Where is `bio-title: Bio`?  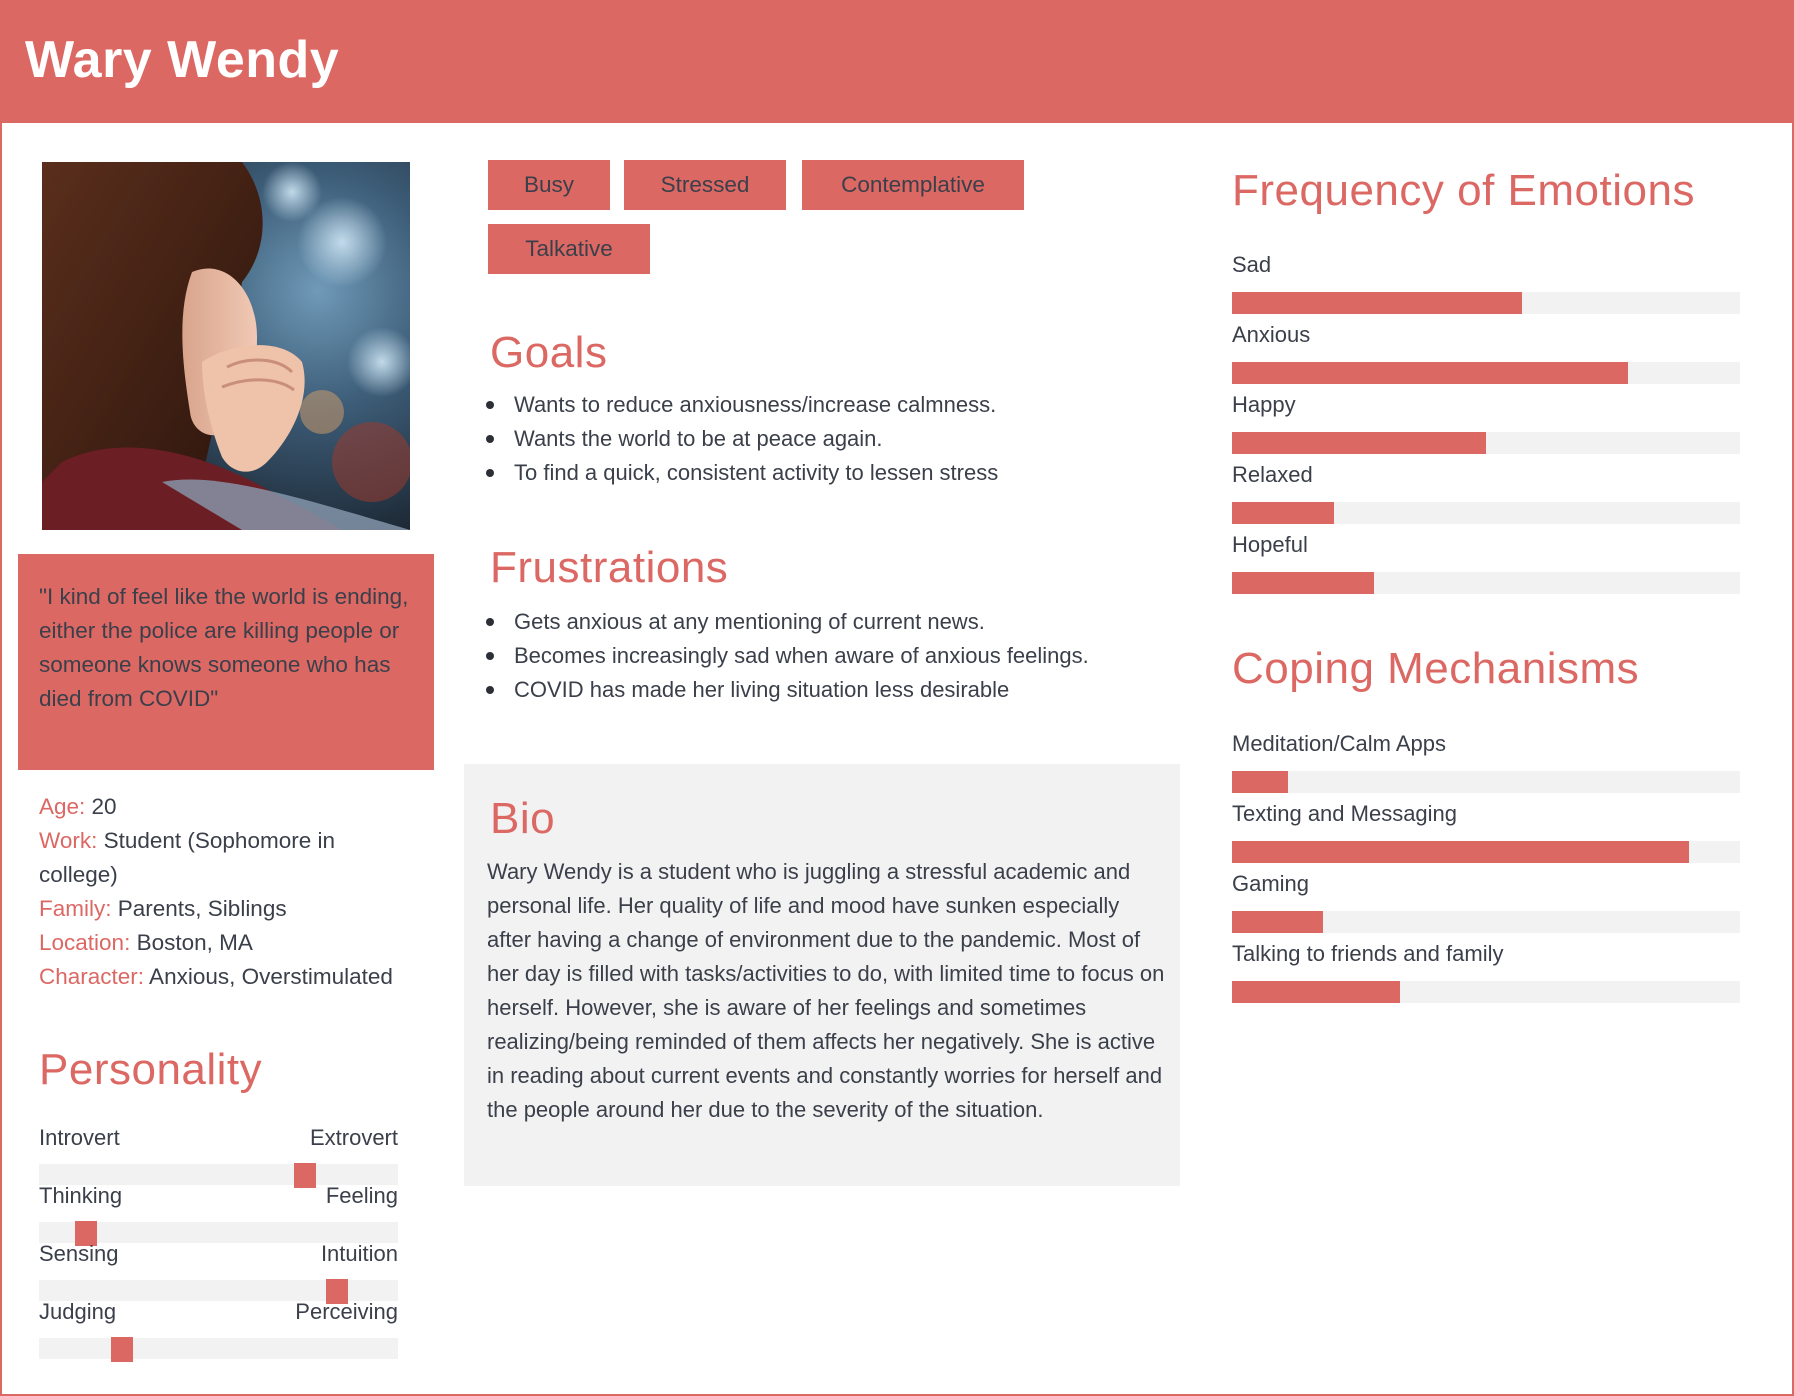 bio-title: Bio is located at coordinates (523, 818).